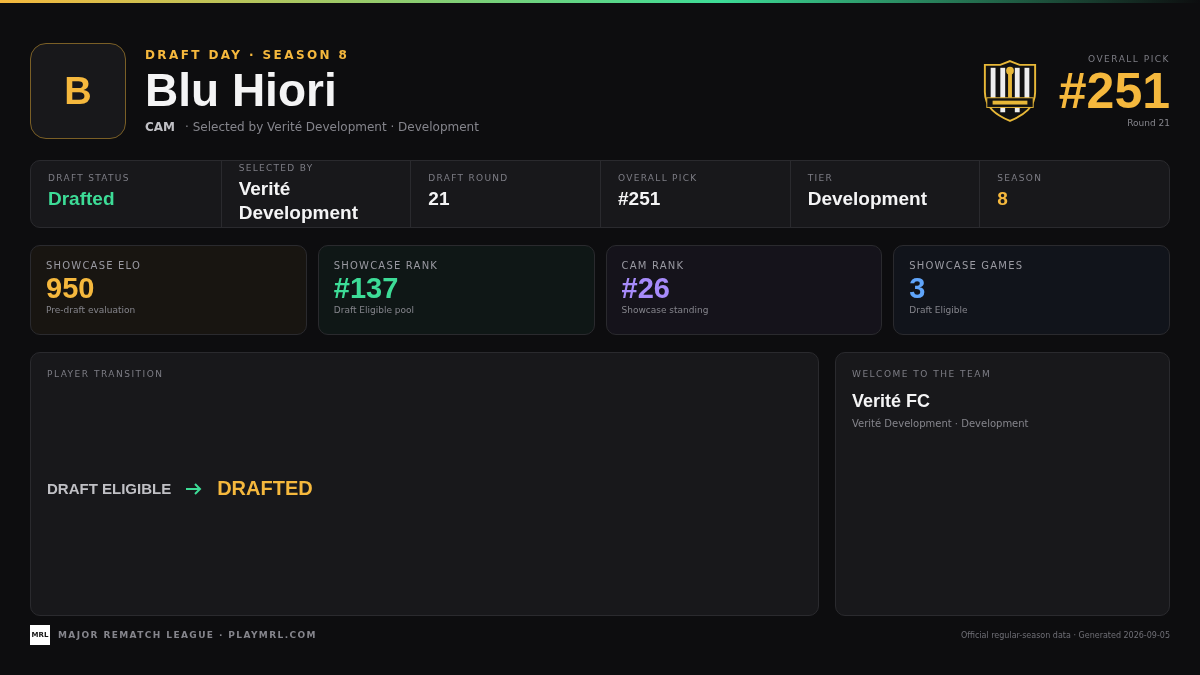 Image resolution: width=1200 pixels, height=675 pixels. I want to click on team-name: Verité FC, so click(892, 401).